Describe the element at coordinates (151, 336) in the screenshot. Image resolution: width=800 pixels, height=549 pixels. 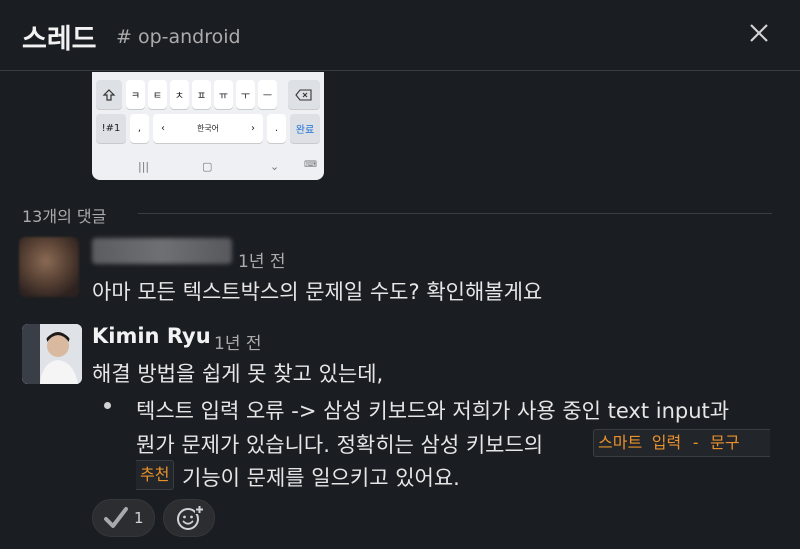
I see `sender-name: Kimin Ryu` at that location.